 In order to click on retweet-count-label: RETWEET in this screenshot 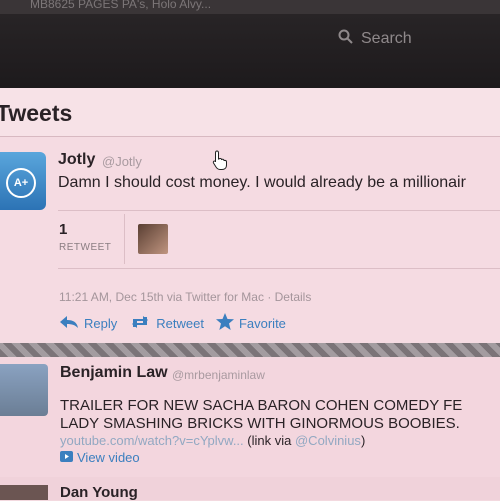, I will do `click(85, 247)`.